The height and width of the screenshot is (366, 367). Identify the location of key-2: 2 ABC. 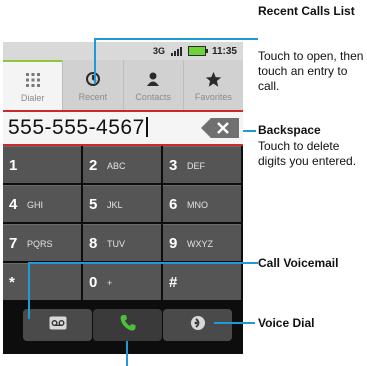
(122, 164).